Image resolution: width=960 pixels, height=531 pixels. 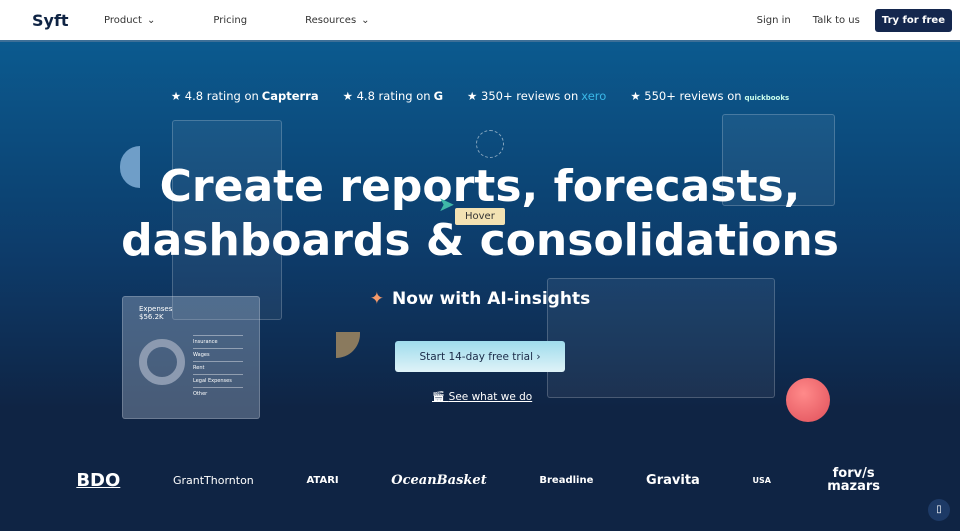 I want to click on rating-xero: ★ 350+ reviews on xero, so click(x=537, y=96).